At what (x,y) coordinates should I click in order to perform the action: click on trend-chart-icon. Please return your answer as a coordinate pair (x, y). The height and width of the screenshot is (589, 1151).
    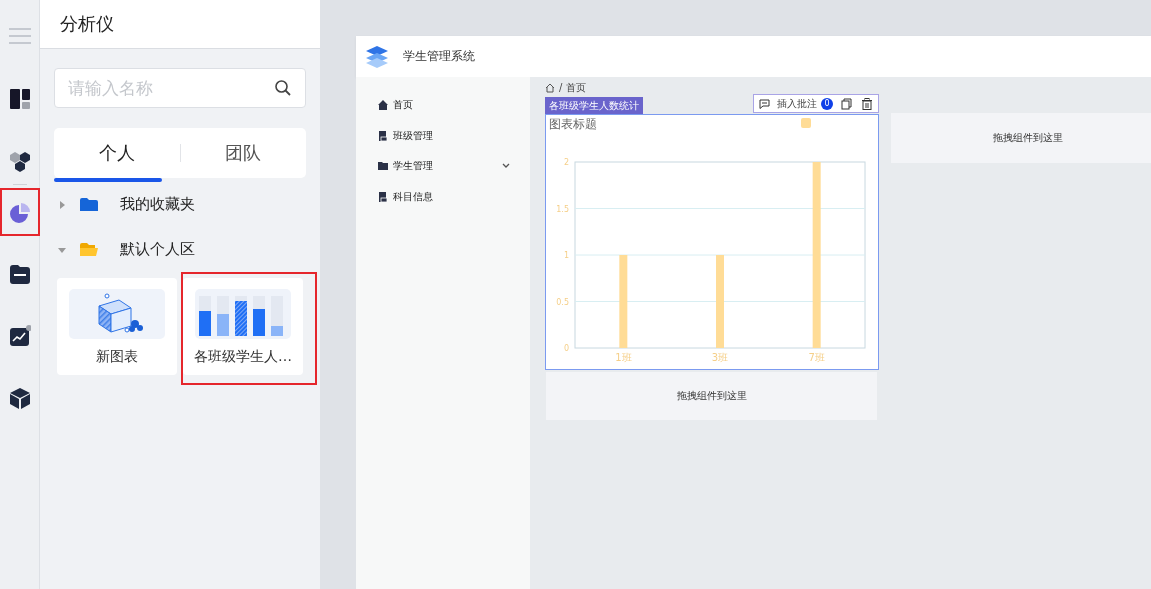
    Looking at the image, I should click on (19, 336).